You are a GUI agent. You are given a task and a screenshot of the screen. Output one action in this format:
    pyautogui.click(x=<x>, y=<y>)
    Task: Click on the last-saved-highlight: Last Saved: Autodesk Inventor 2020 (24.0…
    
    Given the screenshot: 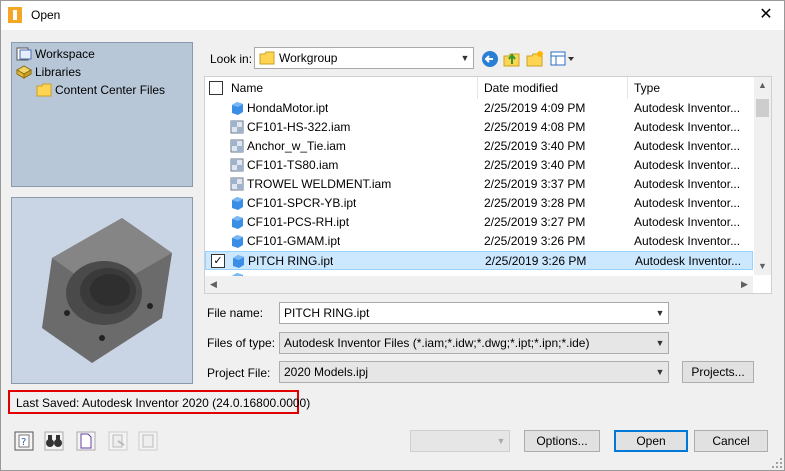 What is the action you would take?
    pyautogui.click(x=159, y=402)
    